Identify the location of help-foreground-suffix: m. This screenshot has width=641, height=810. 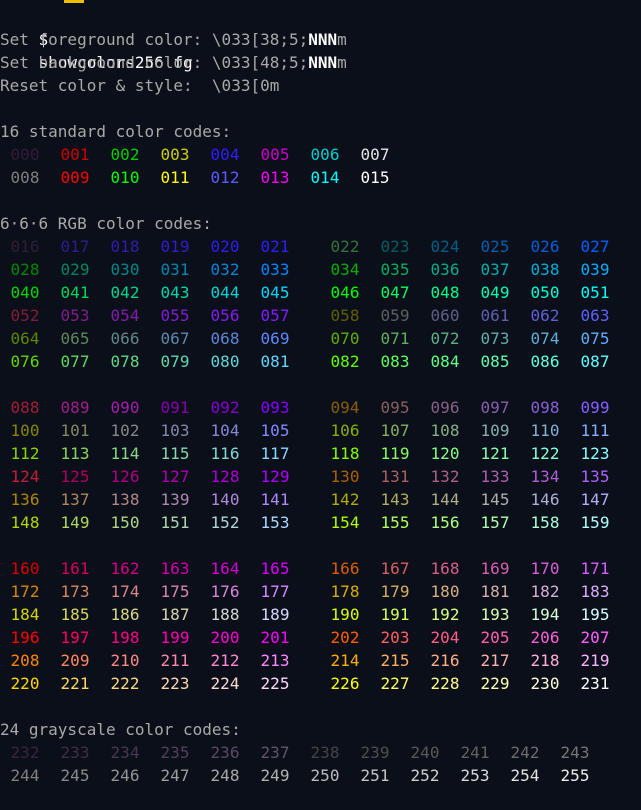
(342, 39).